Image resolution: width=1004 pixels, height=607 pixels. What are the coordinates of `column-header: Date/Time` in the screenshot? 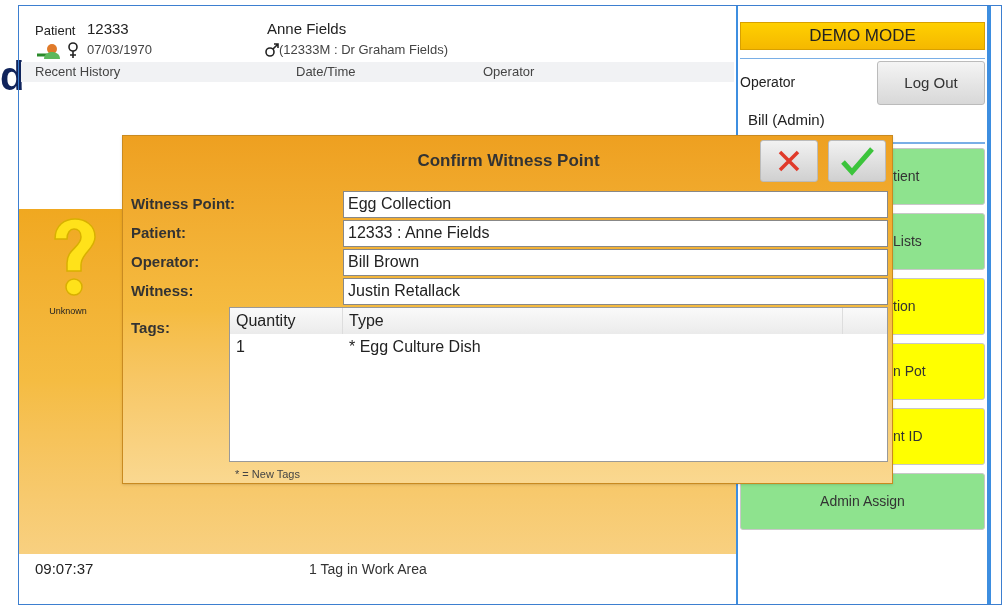 It's located at (326, 72).